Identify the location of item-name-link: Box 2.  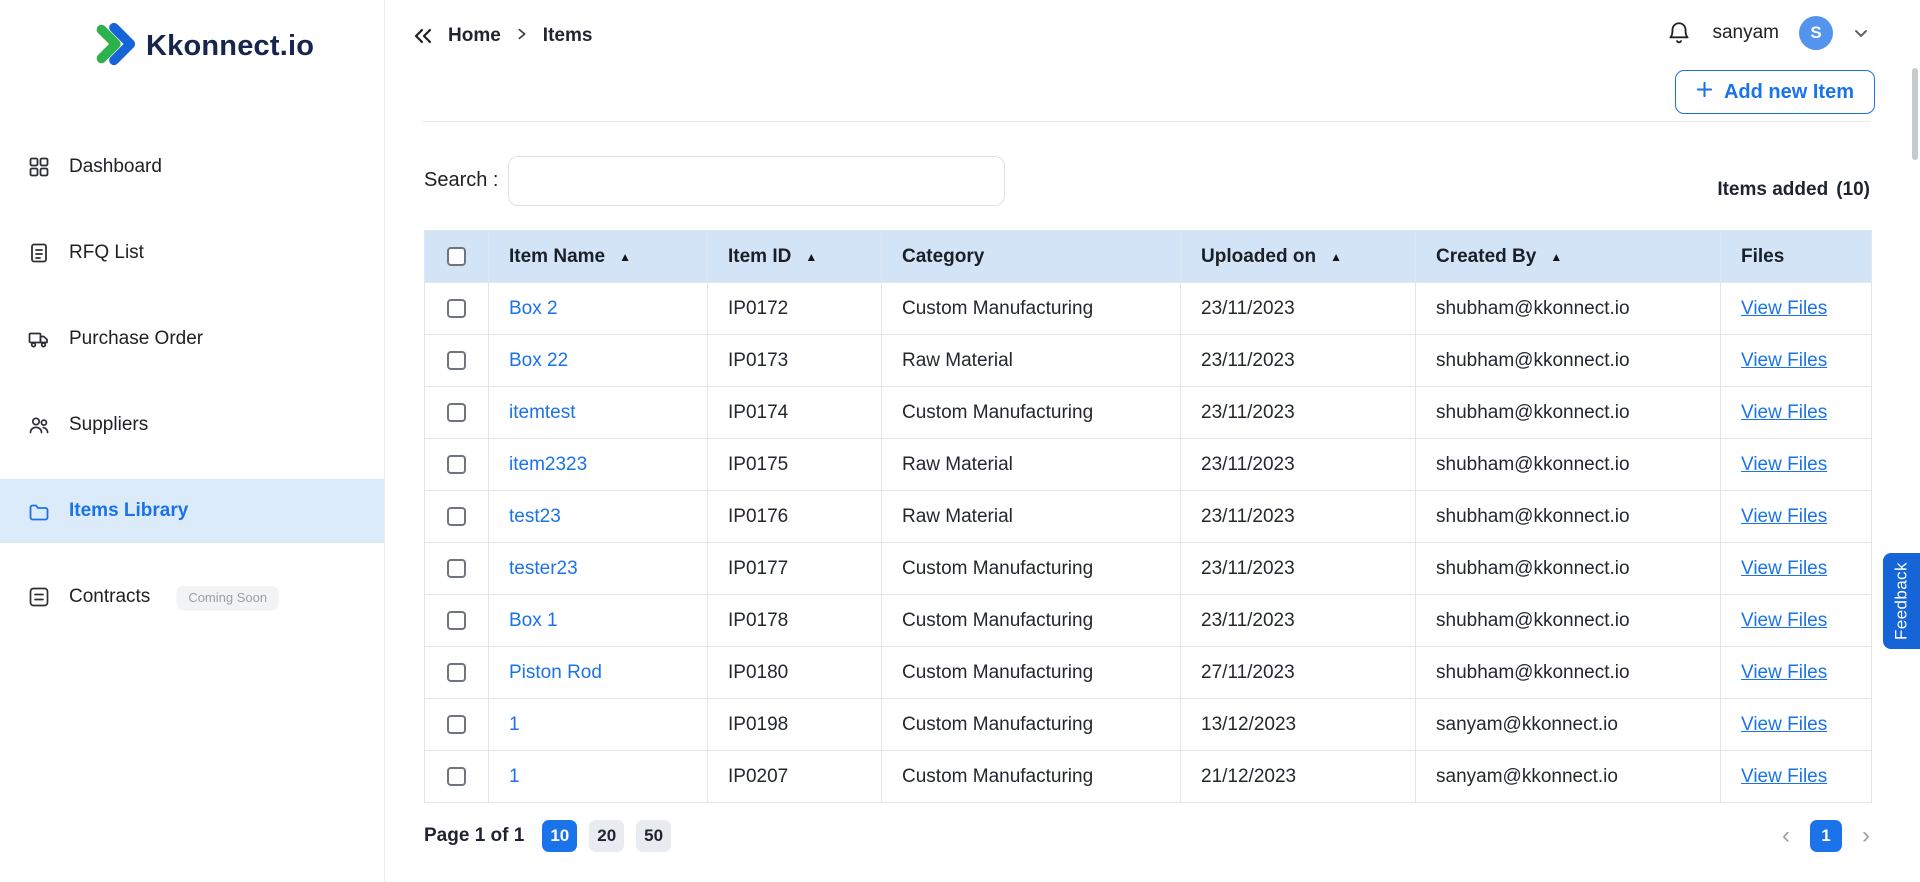
(533, 308).